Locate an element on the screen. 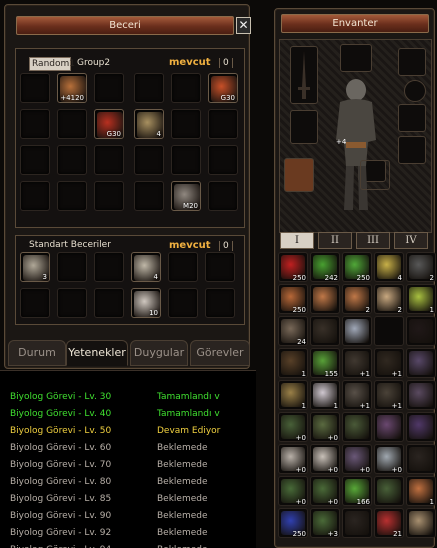 This screenshot has height=548, width=437. helmet-slot is located at coordinates (356, 58).